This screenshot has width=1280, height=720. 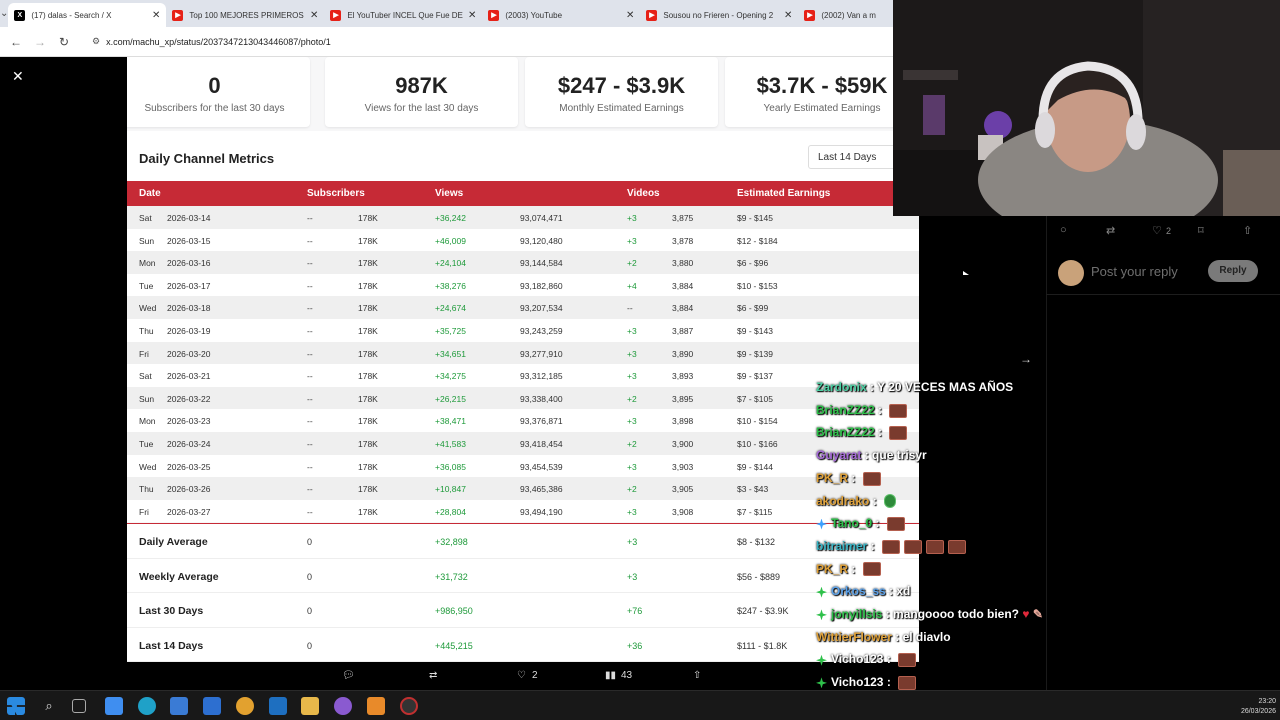 I want to click on chat-username: Zardonix, so click(x=841, y=387).